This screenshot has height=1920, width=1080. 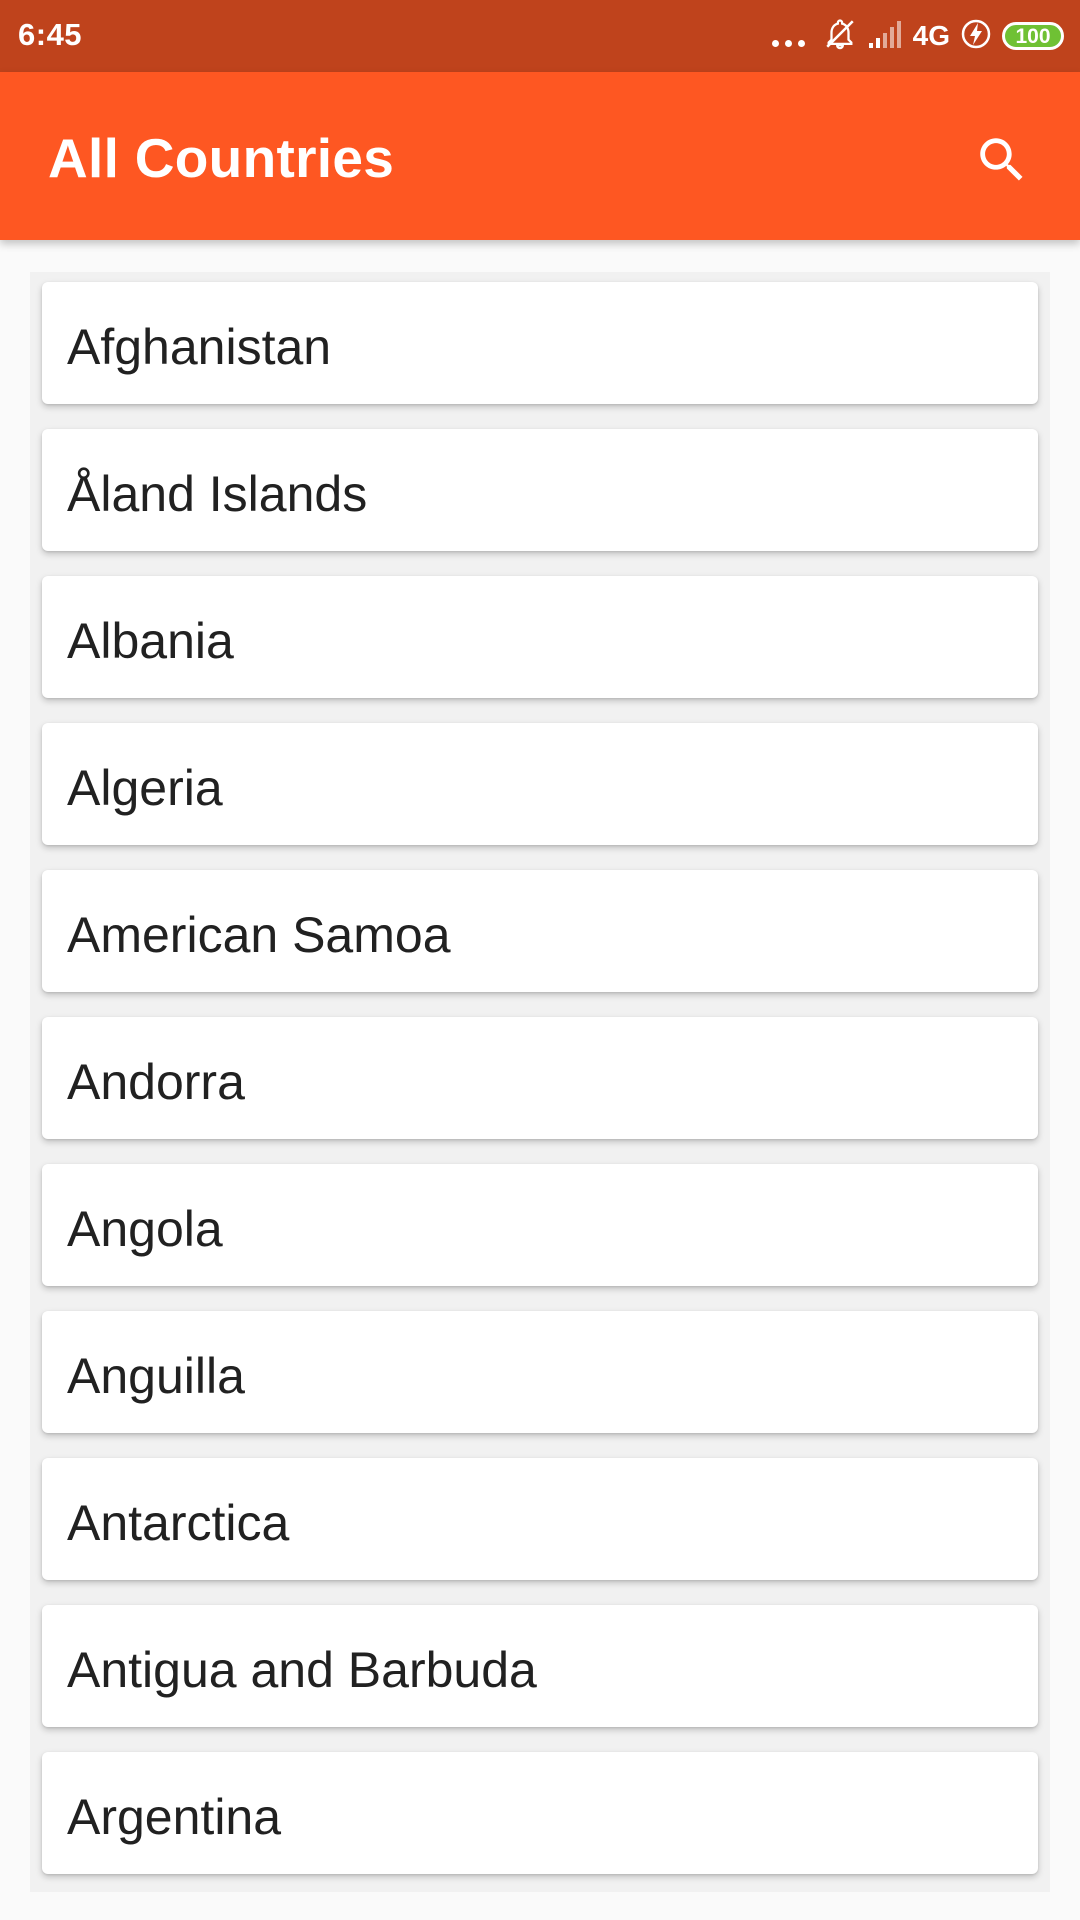 I want to click on signal-icon, so click(x=885, y=36).